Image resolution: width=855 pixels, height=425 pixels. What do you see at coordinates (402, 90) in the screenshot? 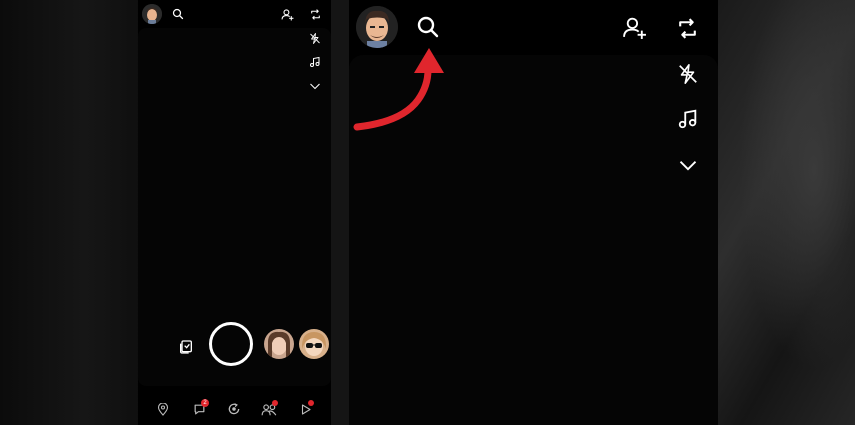
I see `annotation-arrow` at bounding box center [402, 90].